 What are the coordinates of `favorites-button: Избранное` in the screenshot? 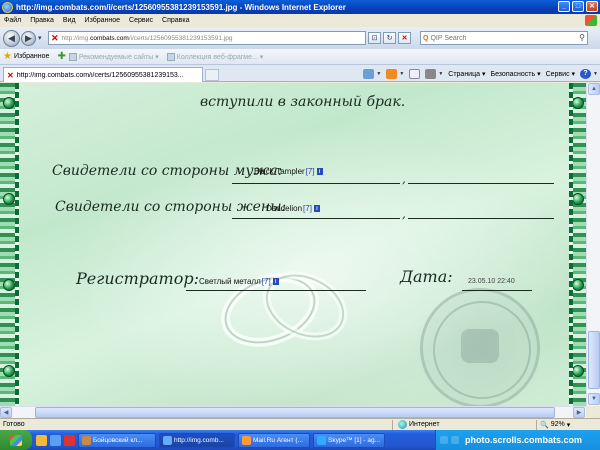 It's located at (31, 56).